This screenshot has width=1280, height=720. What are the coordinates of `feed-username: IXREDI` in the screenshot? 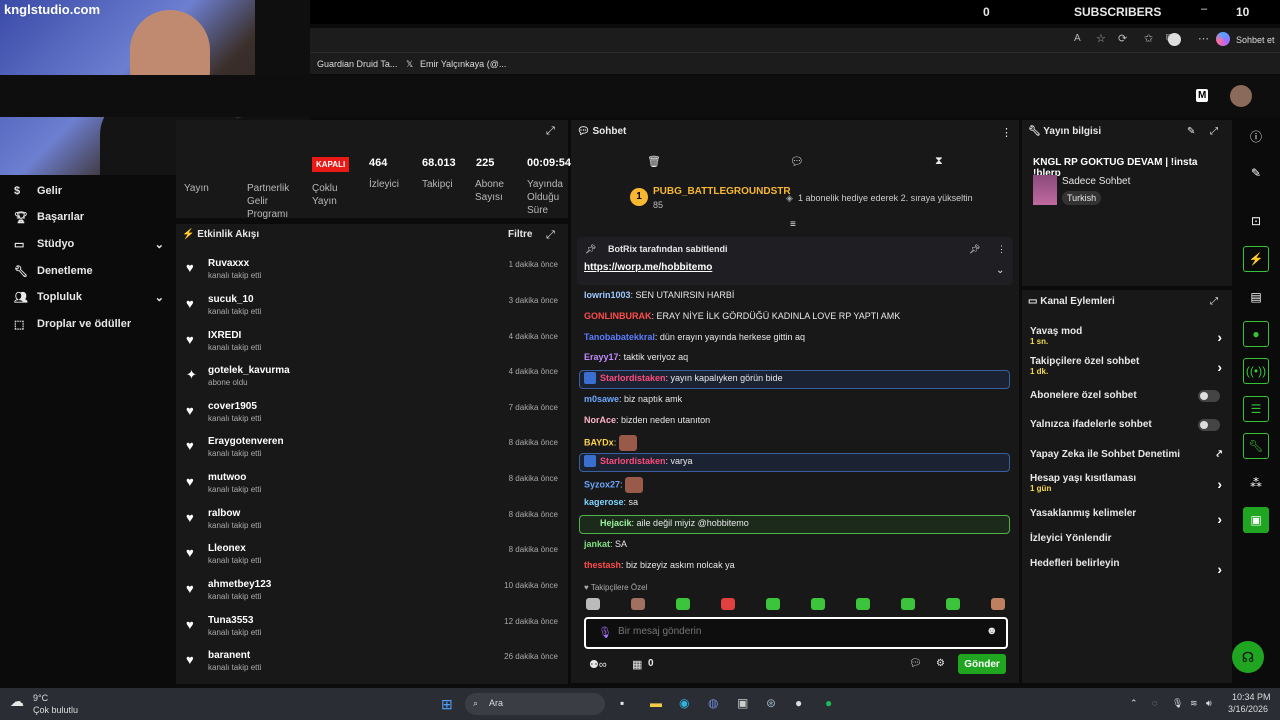 It's located at (224, 335).